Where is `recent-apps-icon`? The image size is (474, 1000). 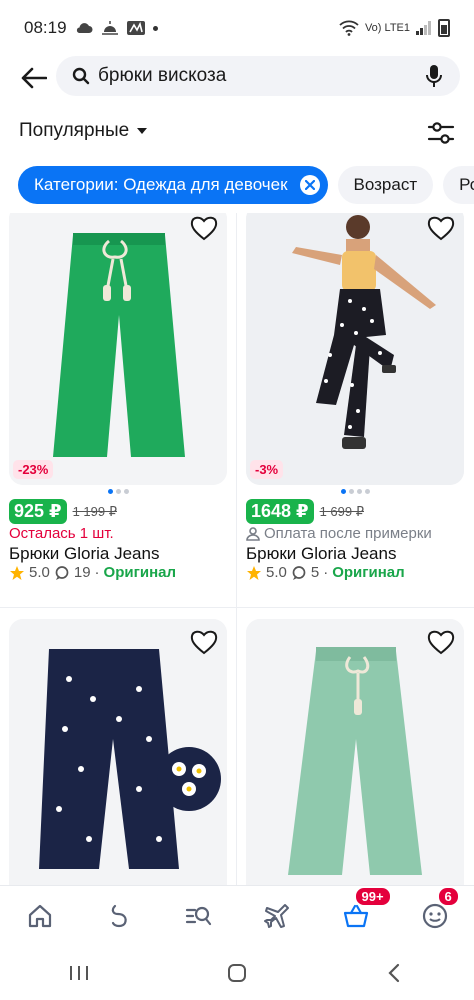
recent-apps-icon is located at coordinates (79, 972).